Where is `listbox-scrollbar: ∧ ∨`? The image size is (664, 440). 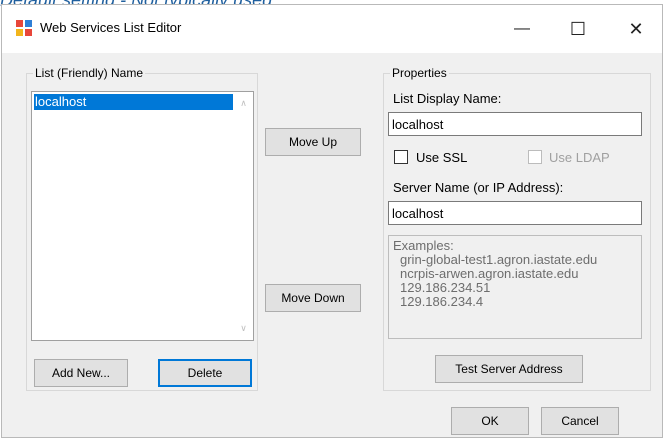
listbox-scrollbar: ∧ ∨ is located at coordinates (243, 216).